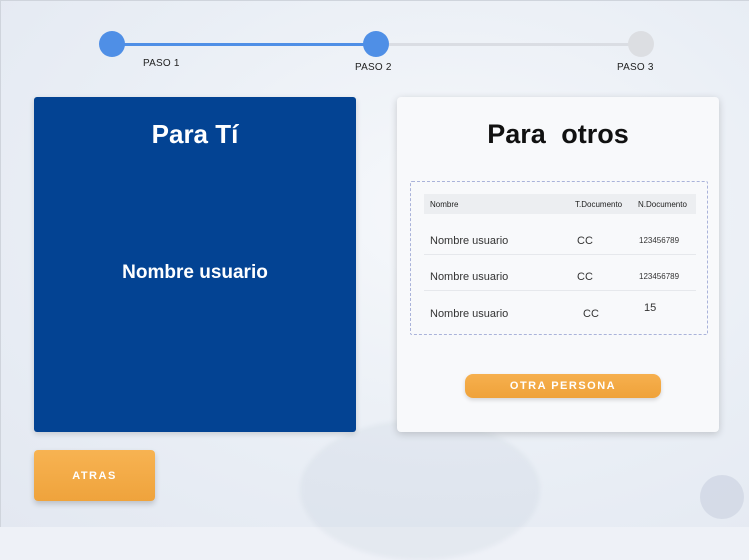 The width and height of the screenshot is (749, 560). What do you see at coordinates (650, 308) in the screenshot?
I see `cell-numero-documento: 15` at bounding box center [650, 308].